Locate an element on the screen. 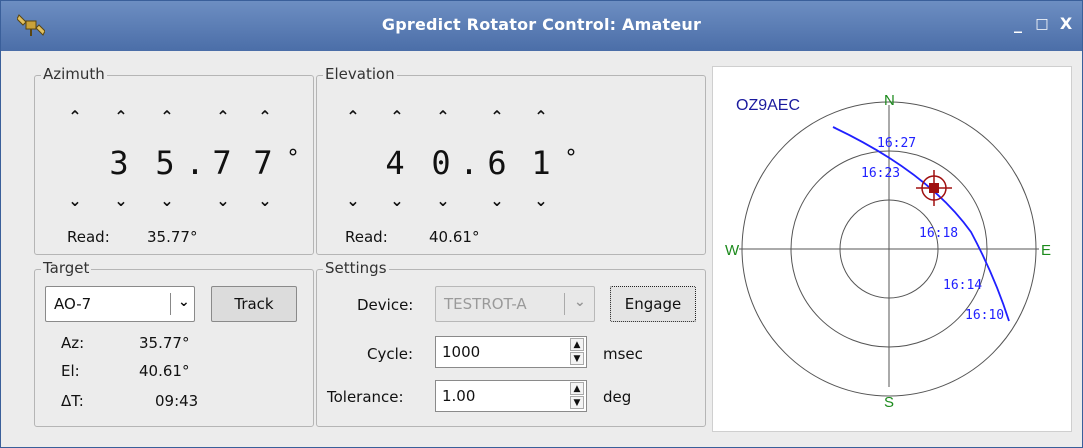  el-digit-hundreds: 4 is located at coordinates (395, 163).